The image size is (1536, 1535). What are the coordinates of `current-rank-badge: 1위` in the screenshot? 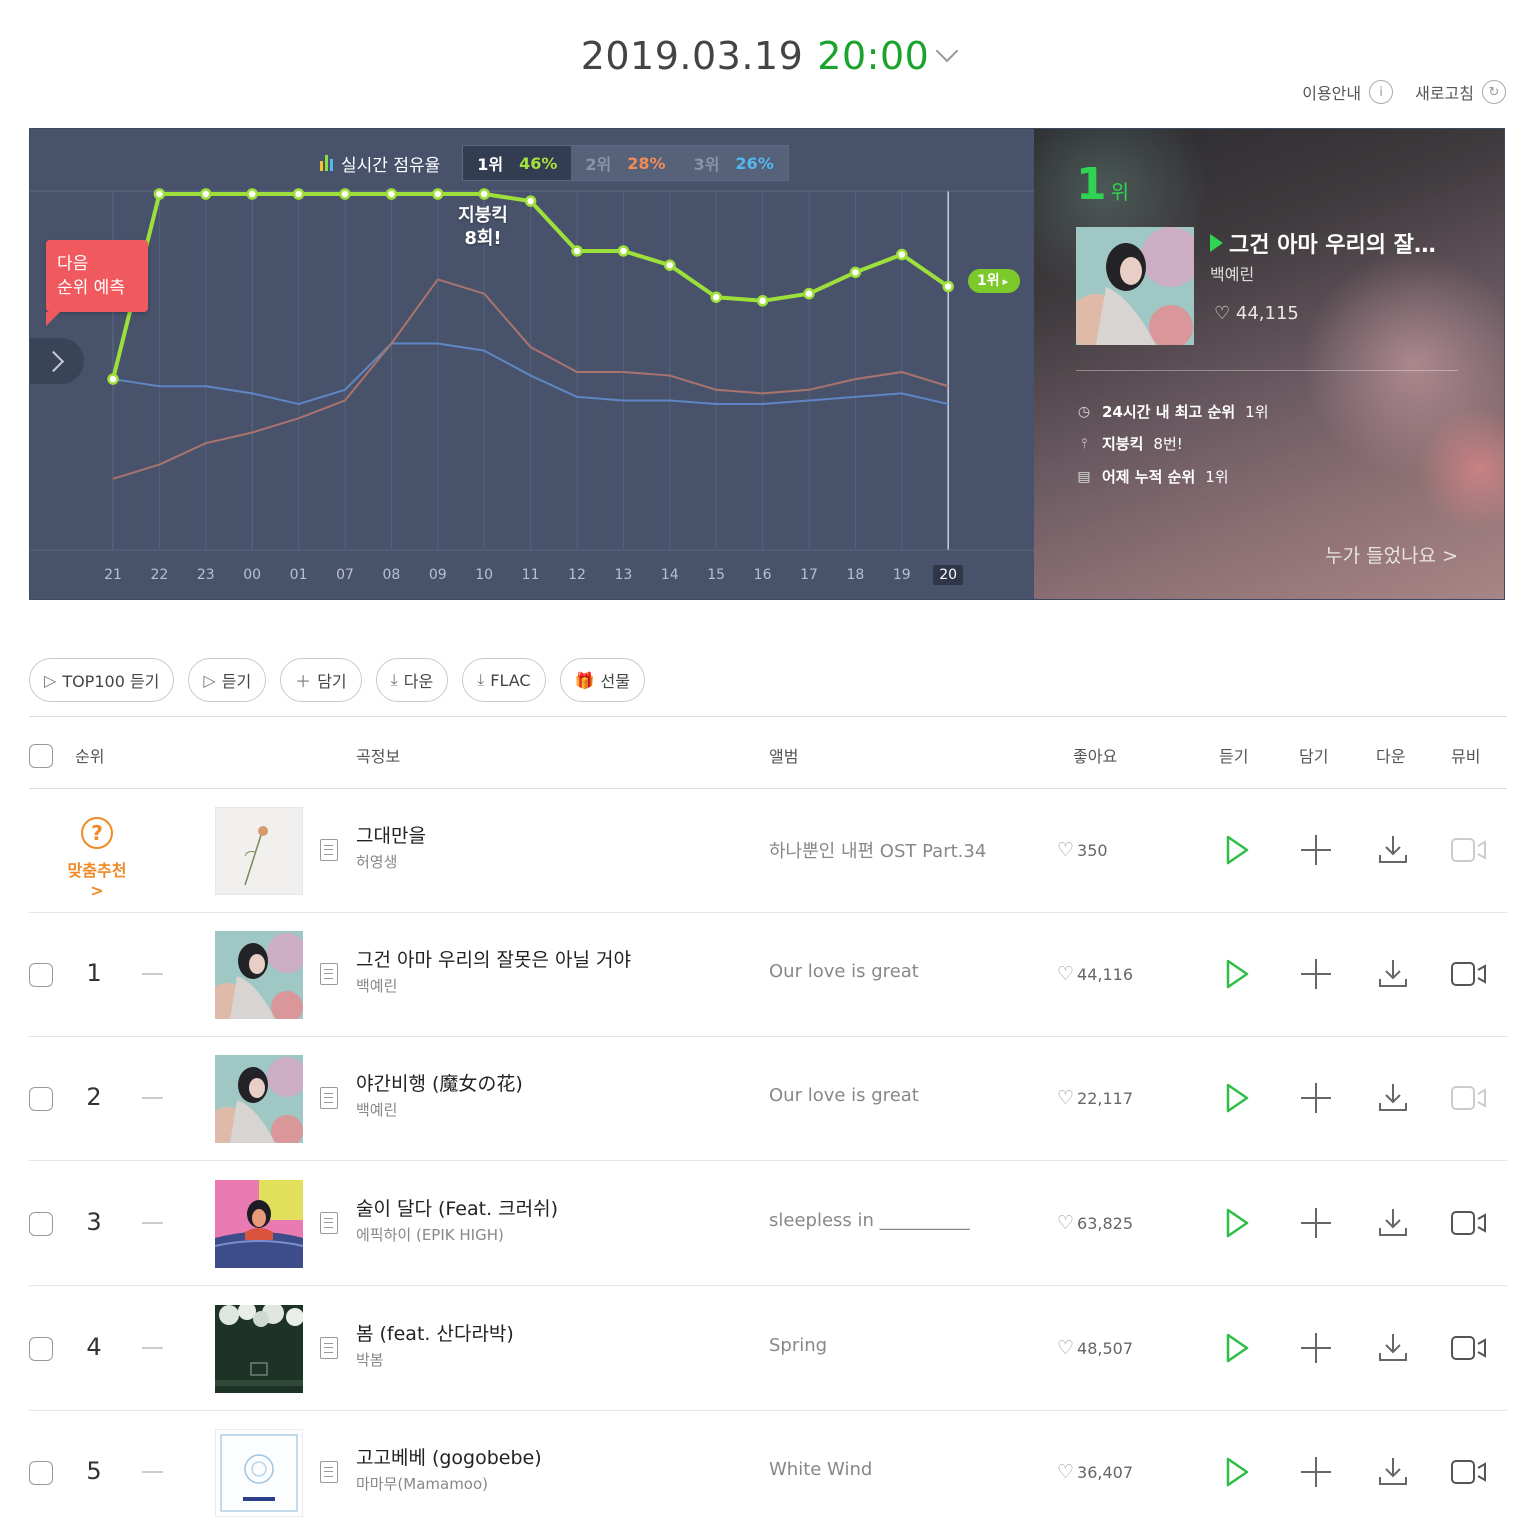 It's located at (994, 281).